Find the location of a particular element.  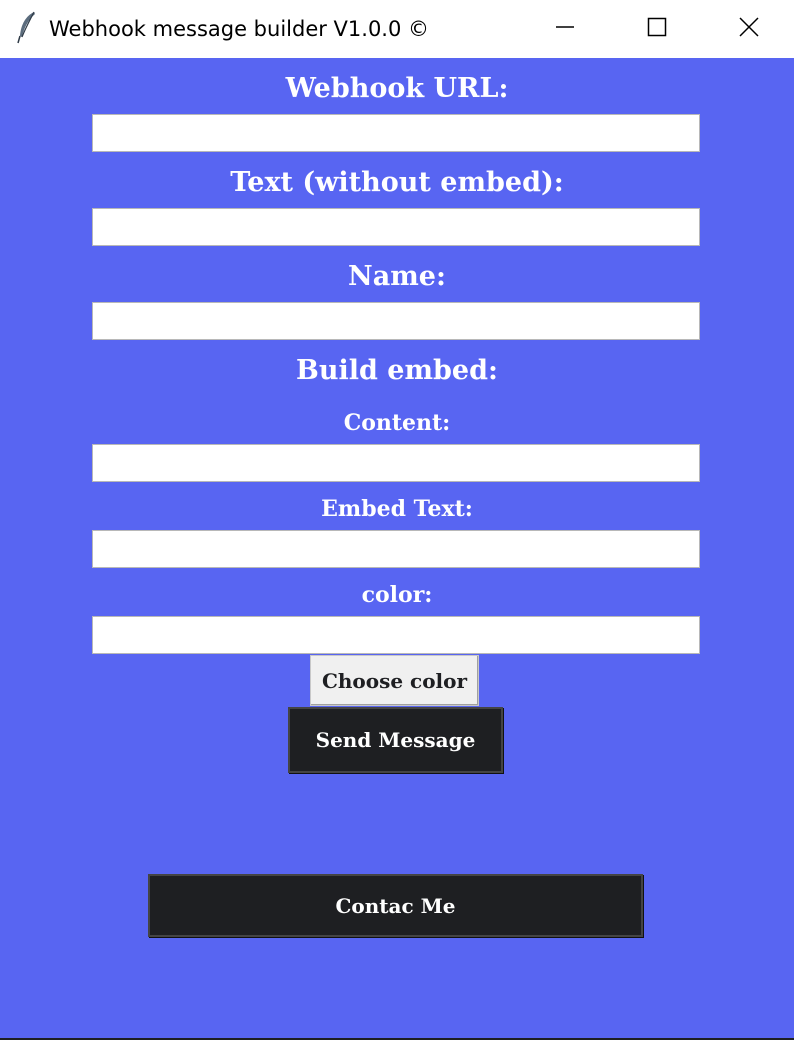

contact-me-button: Contac Me is located at coordinates (395, 905).